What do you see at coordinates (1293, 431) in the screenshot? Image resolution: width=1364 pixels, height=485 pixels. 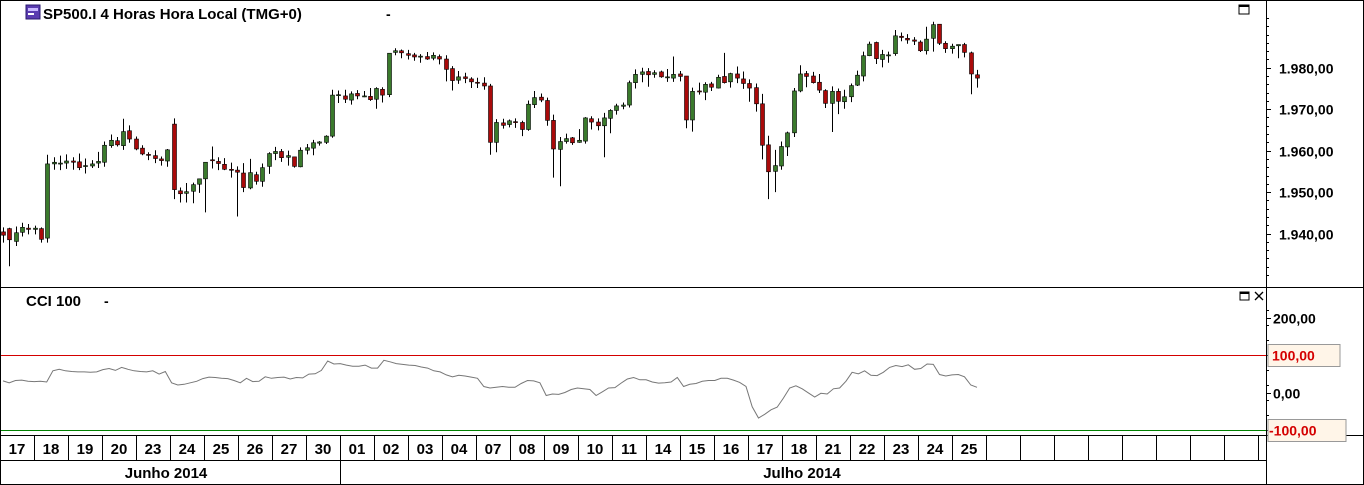 I see `cci-lower-level-label: -100,00` at bounding box center [1293, 431].